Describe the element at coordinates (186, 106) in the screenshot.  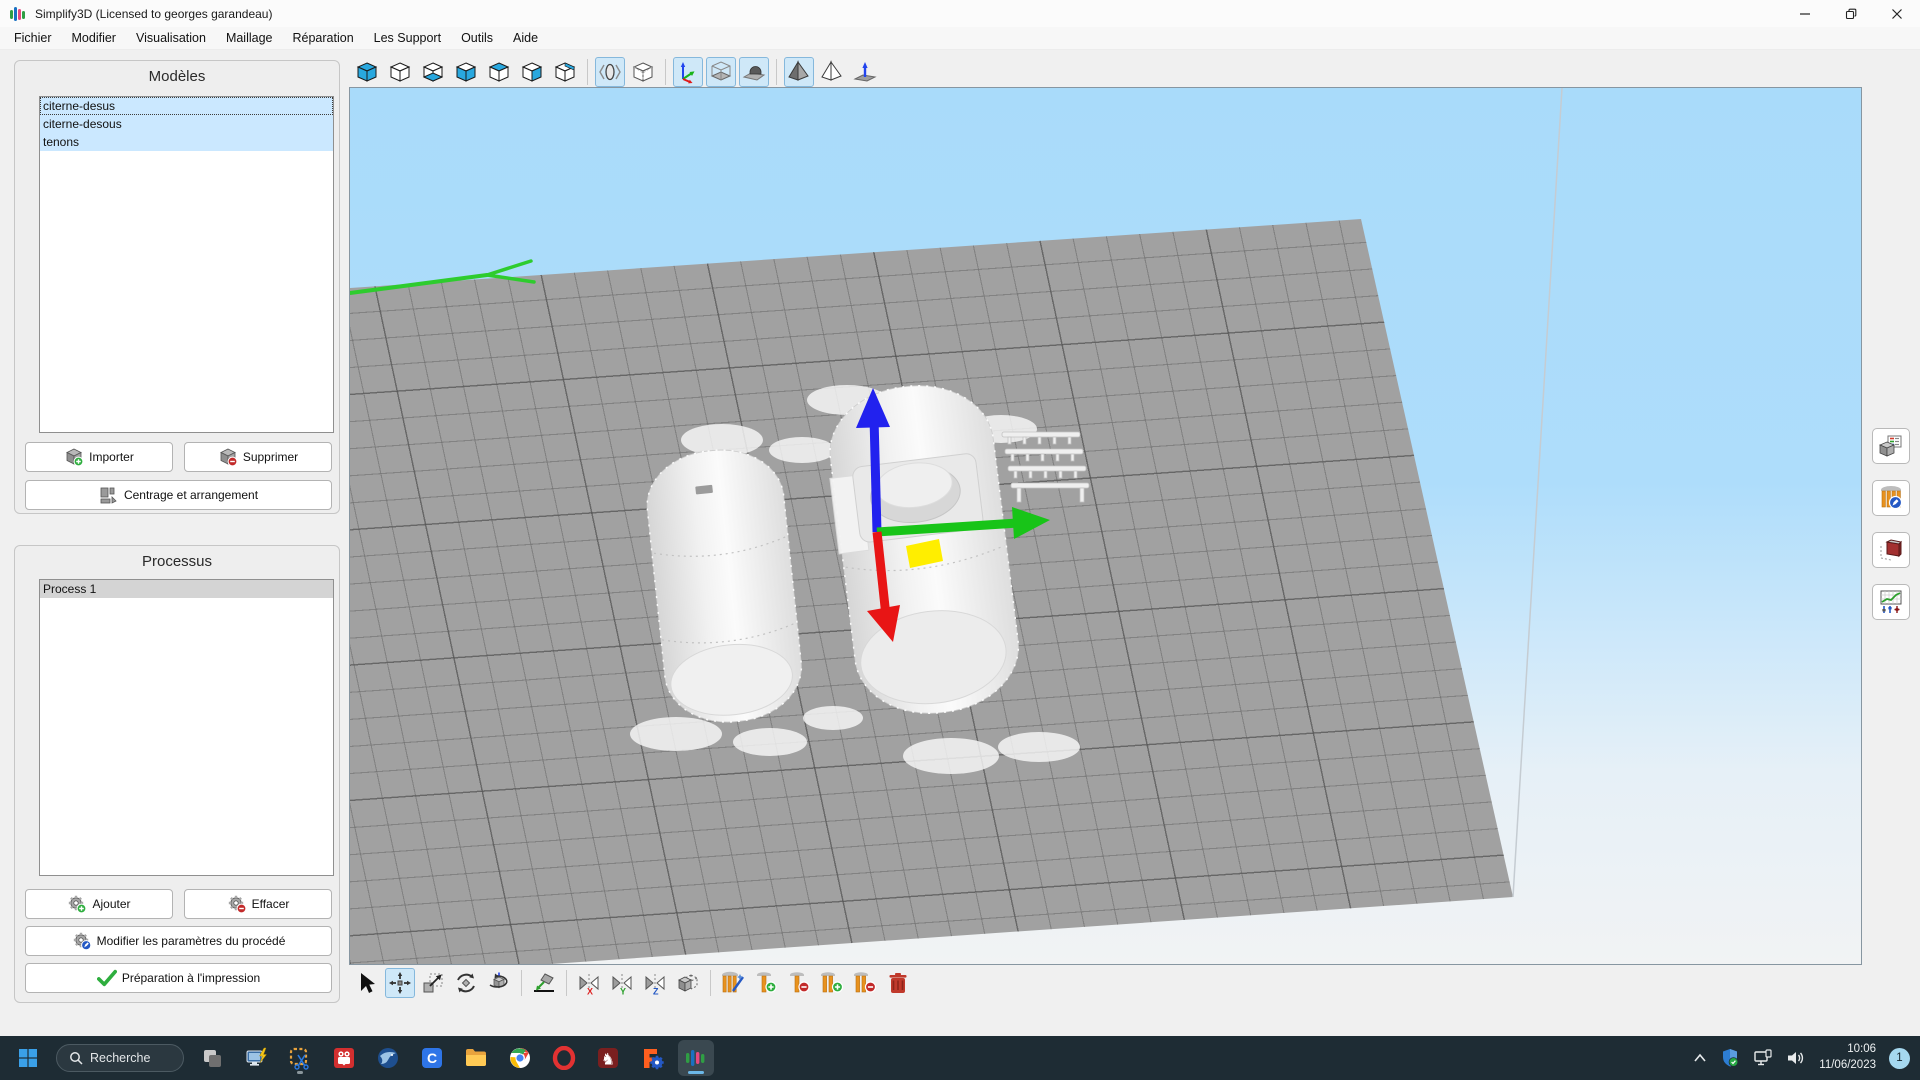
I see `model-list-item: citerne-desus` at that location.